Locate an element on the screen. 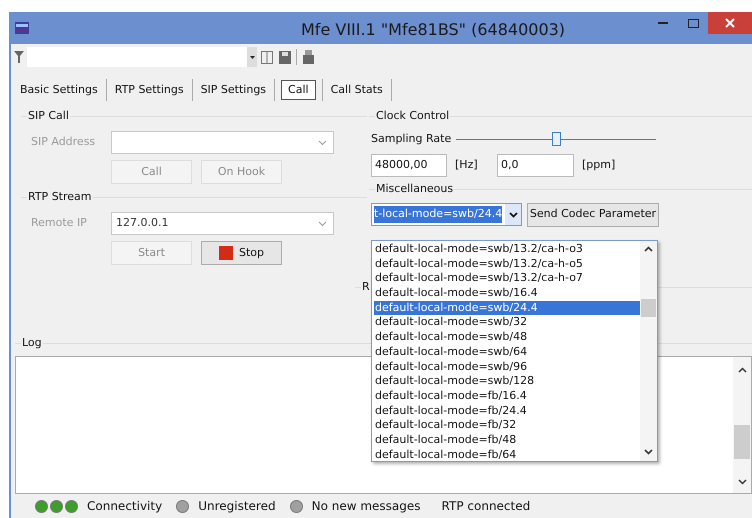 This screenshot has height=518, width=752. tab: Call Stats is located at coordinates (356, 90).